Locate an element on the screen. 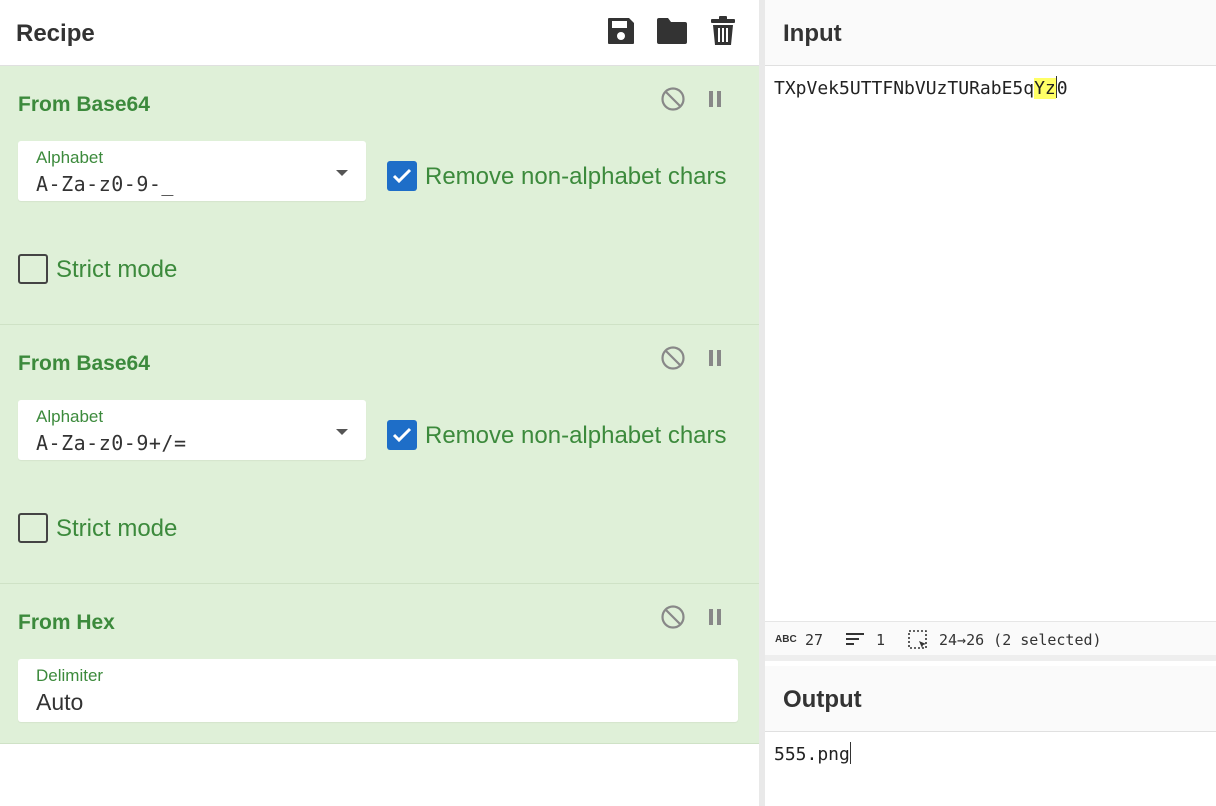 This screenshot has width=1216, height=806. input-status-bar: ABC 27 1 24→26 (2 selected) is located at coordinates (990, 638).